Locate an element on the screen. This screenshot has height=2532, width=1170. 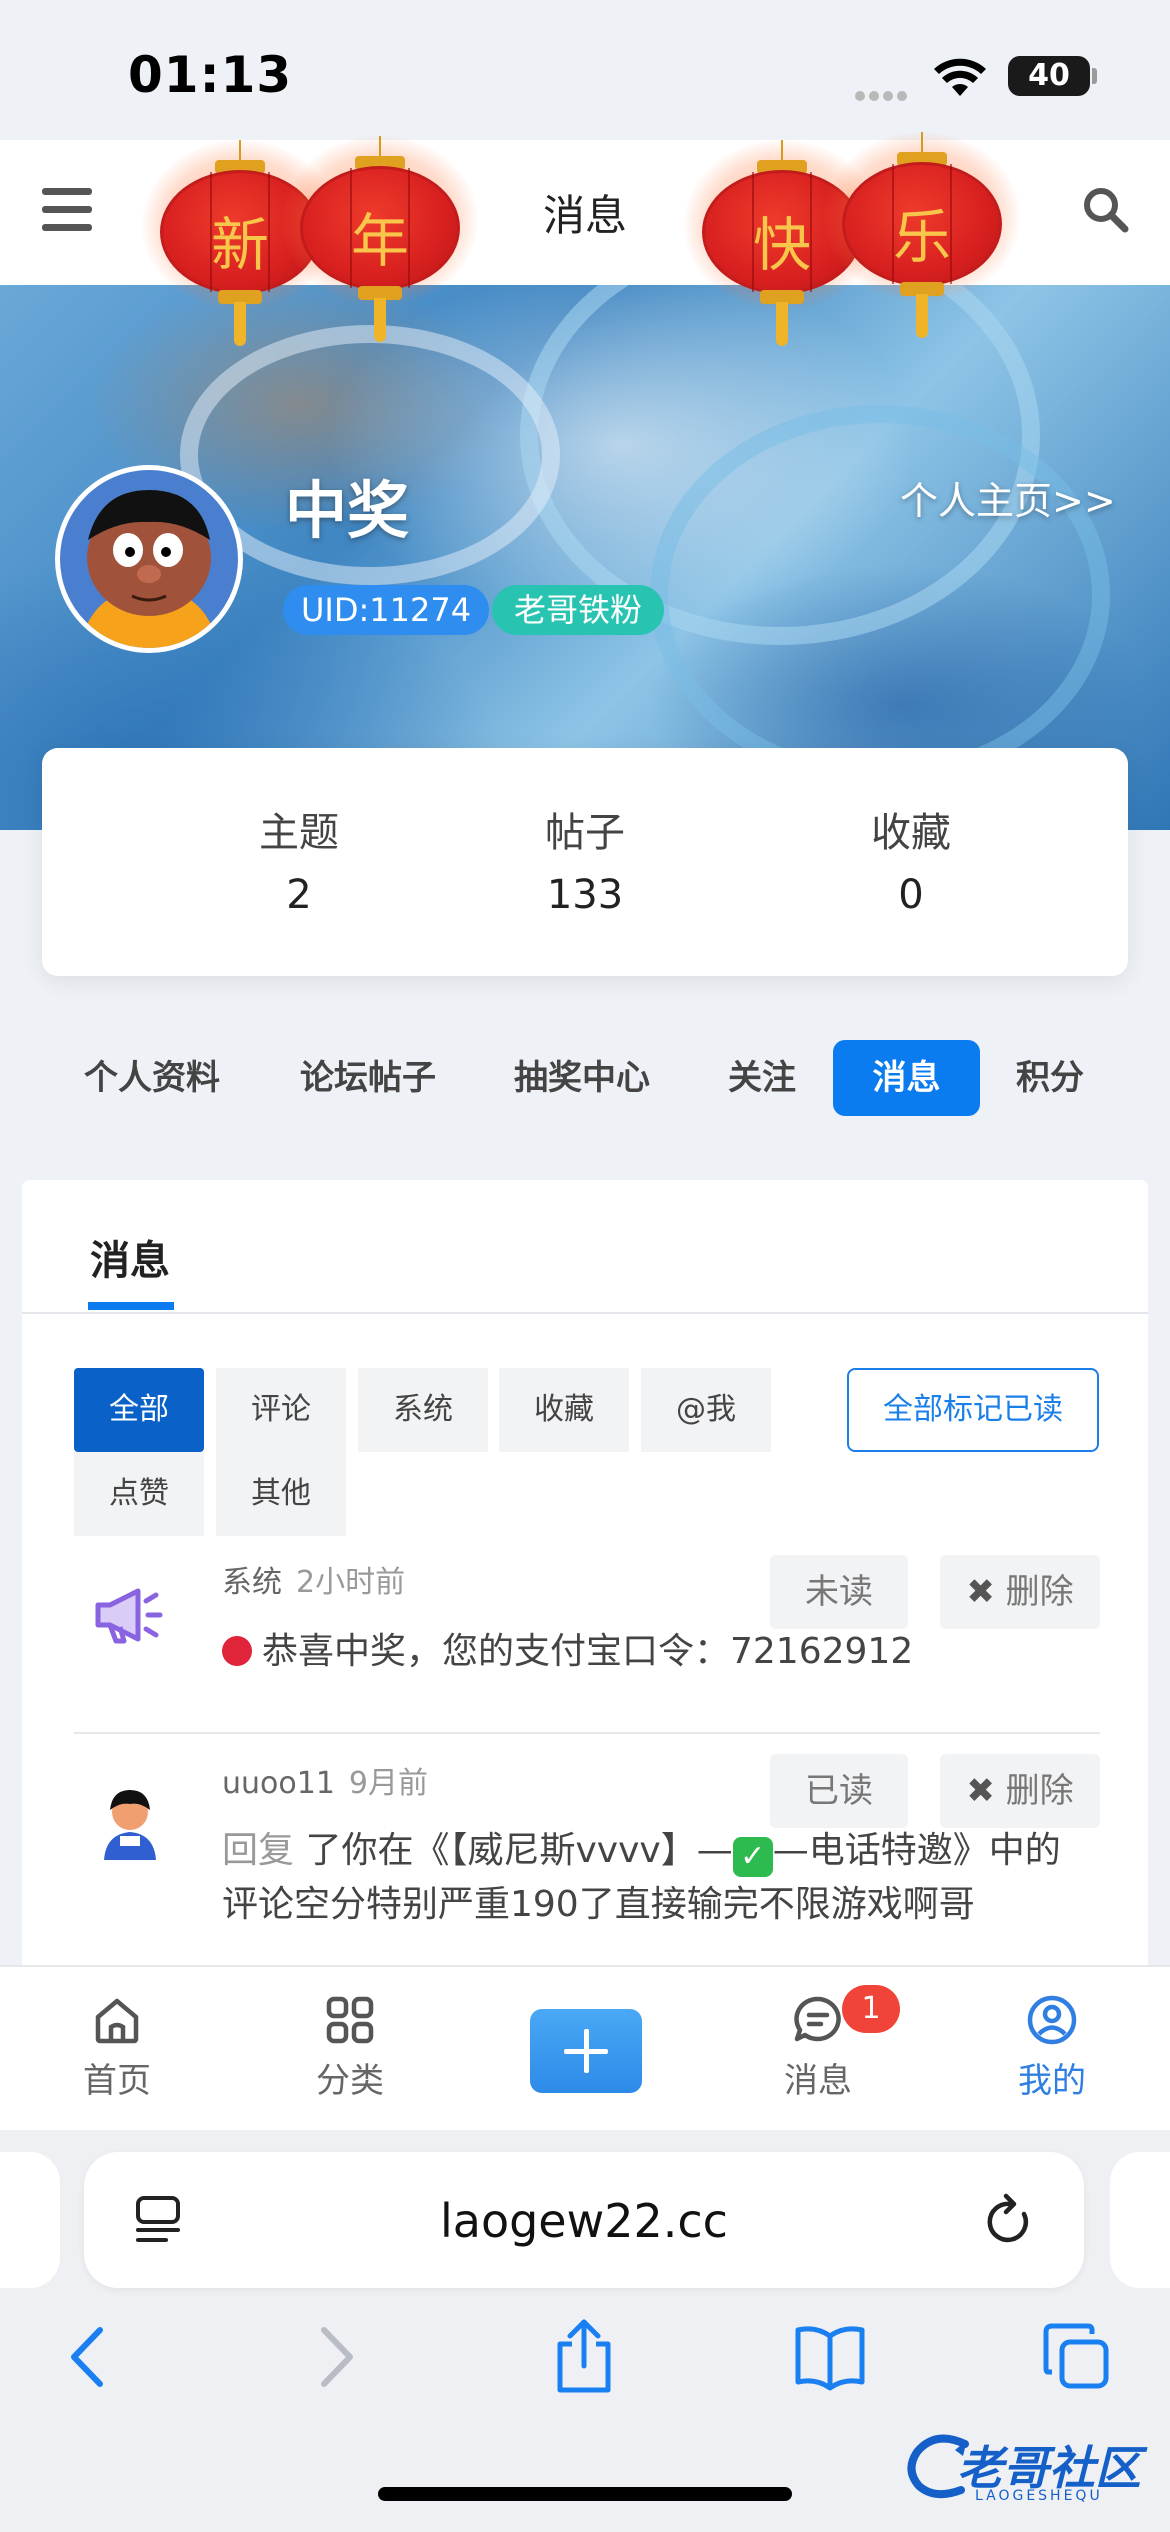
tab-profile: 个人资料 is located at coordinates (152, 1078).